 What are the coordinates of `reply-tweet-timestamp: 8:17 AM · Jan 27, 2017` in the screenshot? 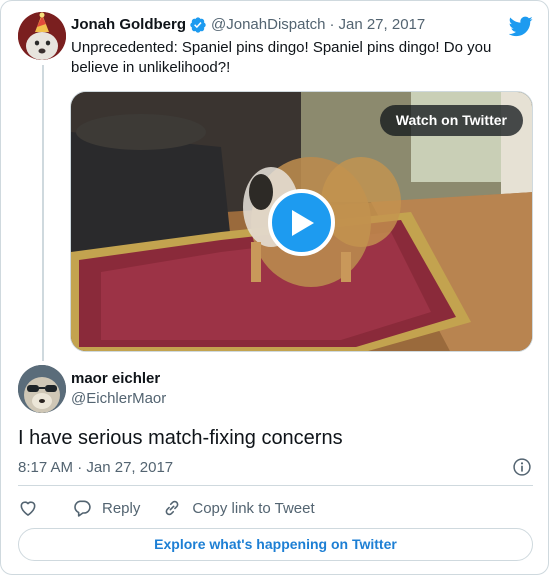 It's located at (95, 468).